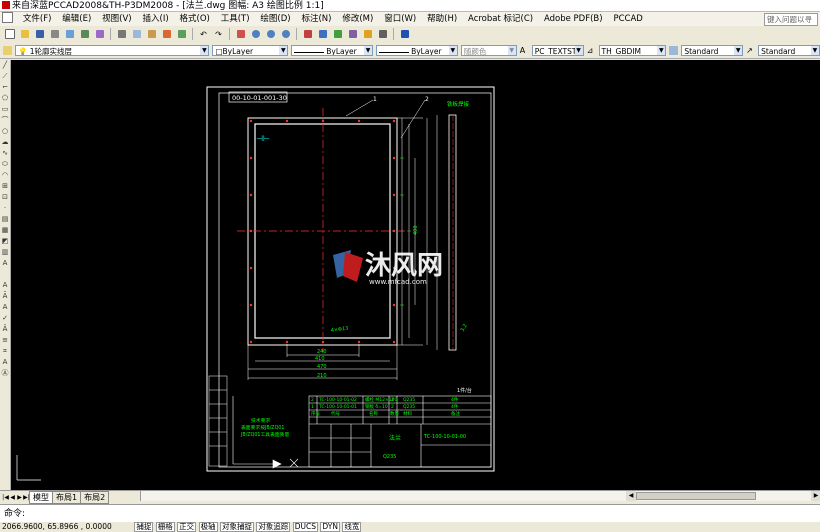 This screenshot has height=532, width=820. I want to click on arc-icon: ⌒, so click(5, 120).